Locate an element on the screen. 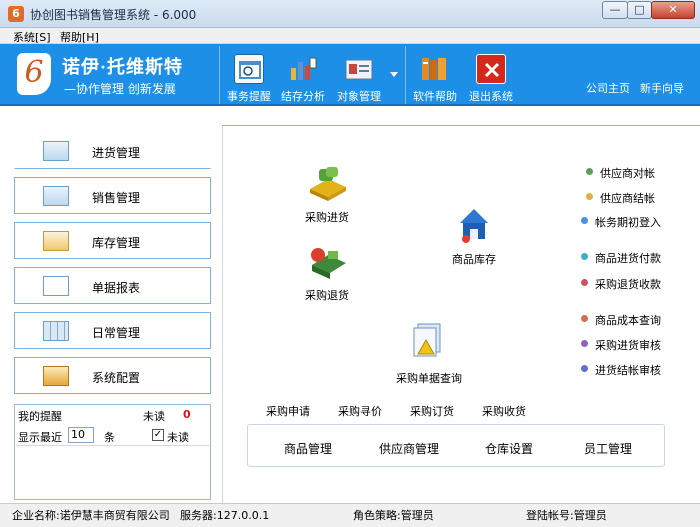  exit-icon is located at coordinates (491, 69).